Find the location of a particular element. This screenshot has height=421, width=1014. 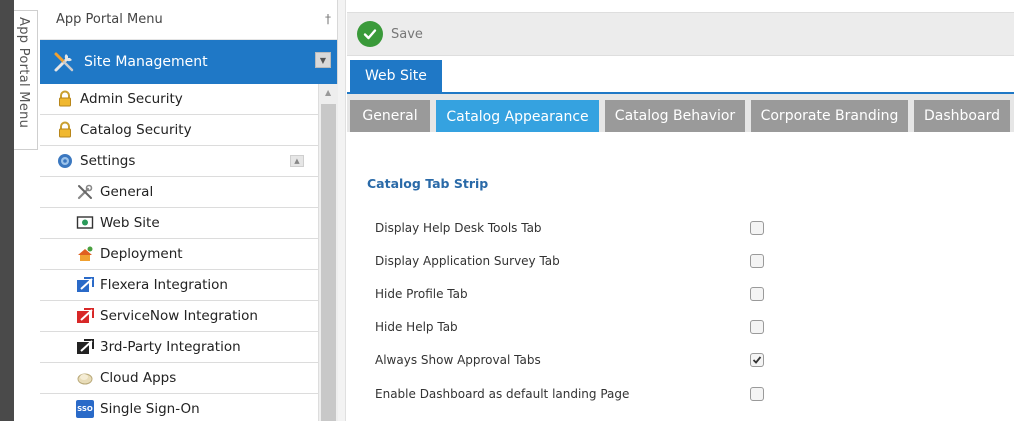

sidebar-item-3rd-party-integration: 3rd-Party Integration is located at coordinates (179, 347).